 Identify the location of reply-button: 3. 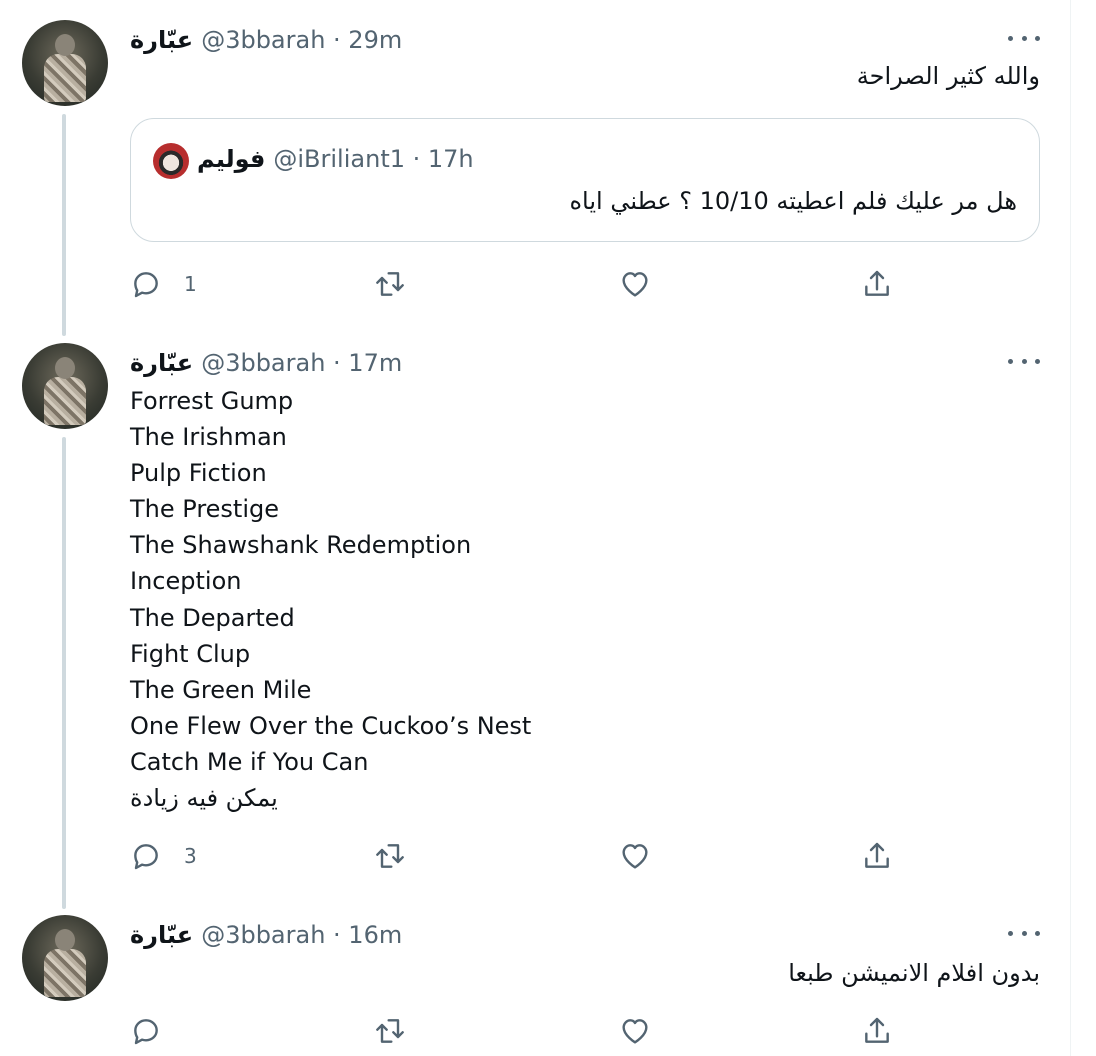
(163, 856).